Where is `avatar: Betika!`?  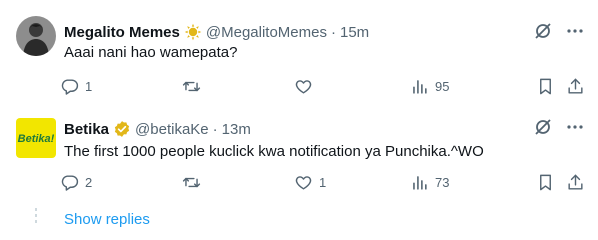
avatar: Betika! is located at coordinates (36, 138).